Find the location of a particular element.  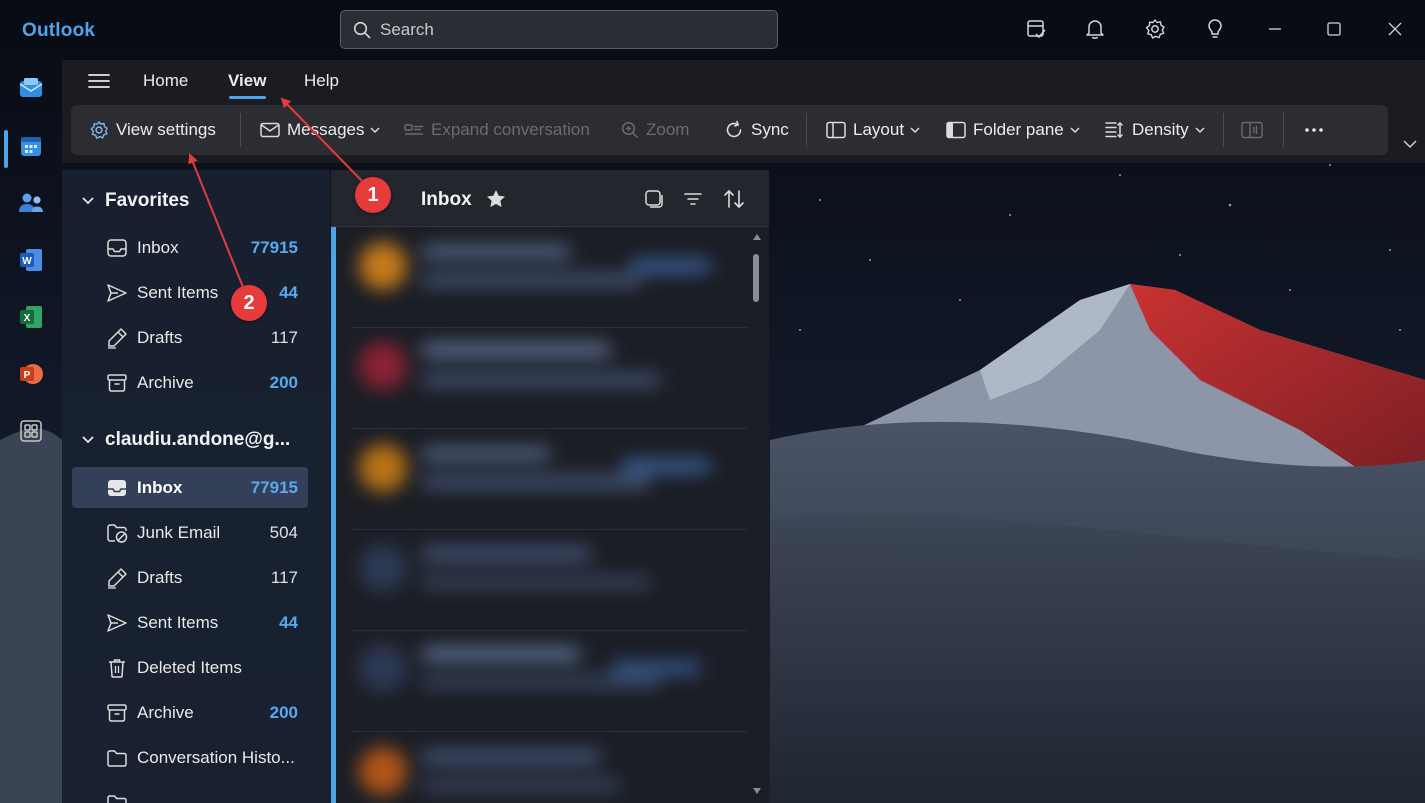

folder-pane-button: Folder pane is located at coordinates (1013, 130).